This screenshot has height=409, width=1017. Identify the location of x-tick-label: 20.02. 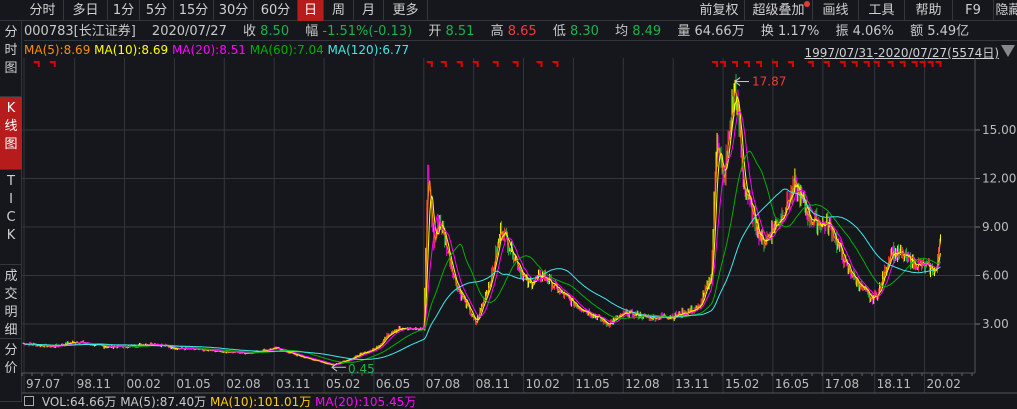
(944, 384).